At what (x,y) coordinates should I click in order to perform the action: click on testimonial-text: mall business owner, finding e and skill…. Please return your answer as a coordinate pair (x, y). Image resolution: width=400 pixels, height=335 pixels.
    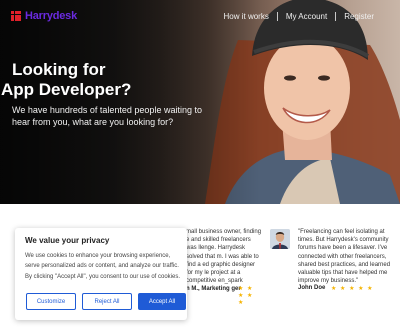
    Looking at the image, I should click on (224, 257).